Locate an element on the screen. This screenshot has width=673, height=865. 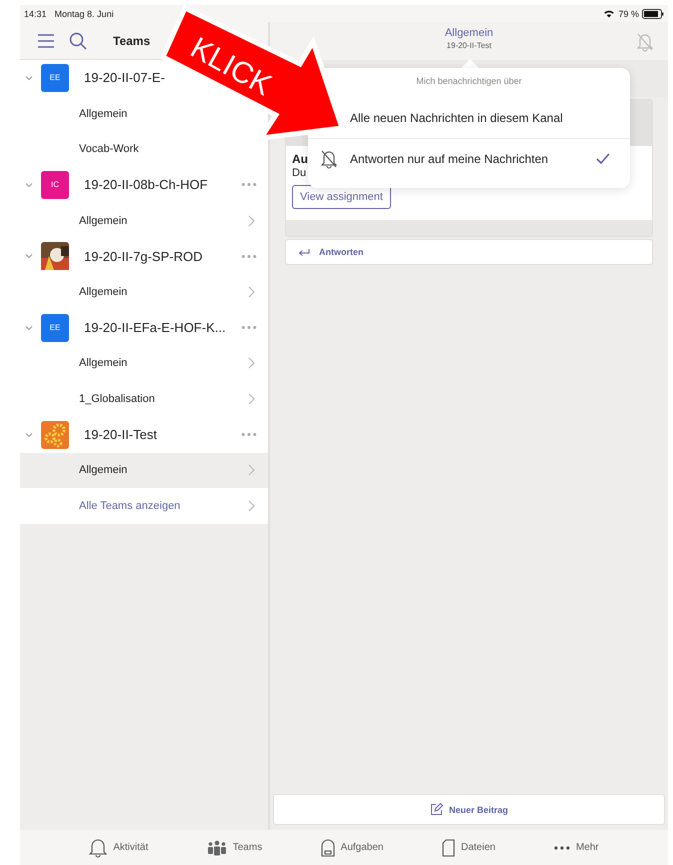
tab-item: Teams is located at coordinates (234, 848).